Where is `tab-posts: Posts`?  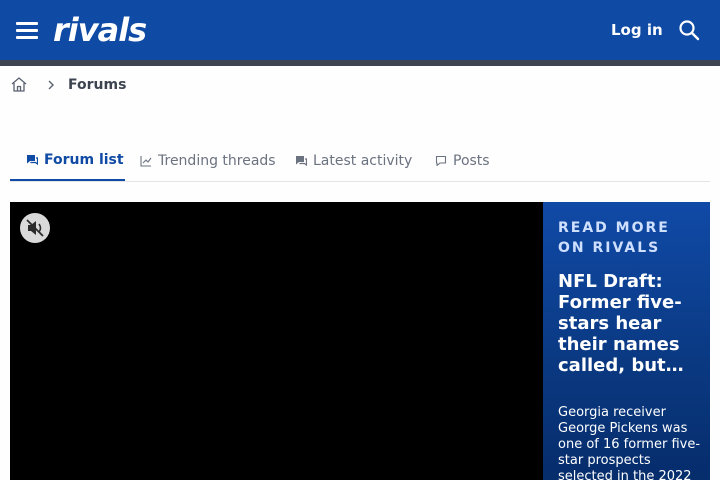 tab-posts: Posts is located at coordinates (462, 160).